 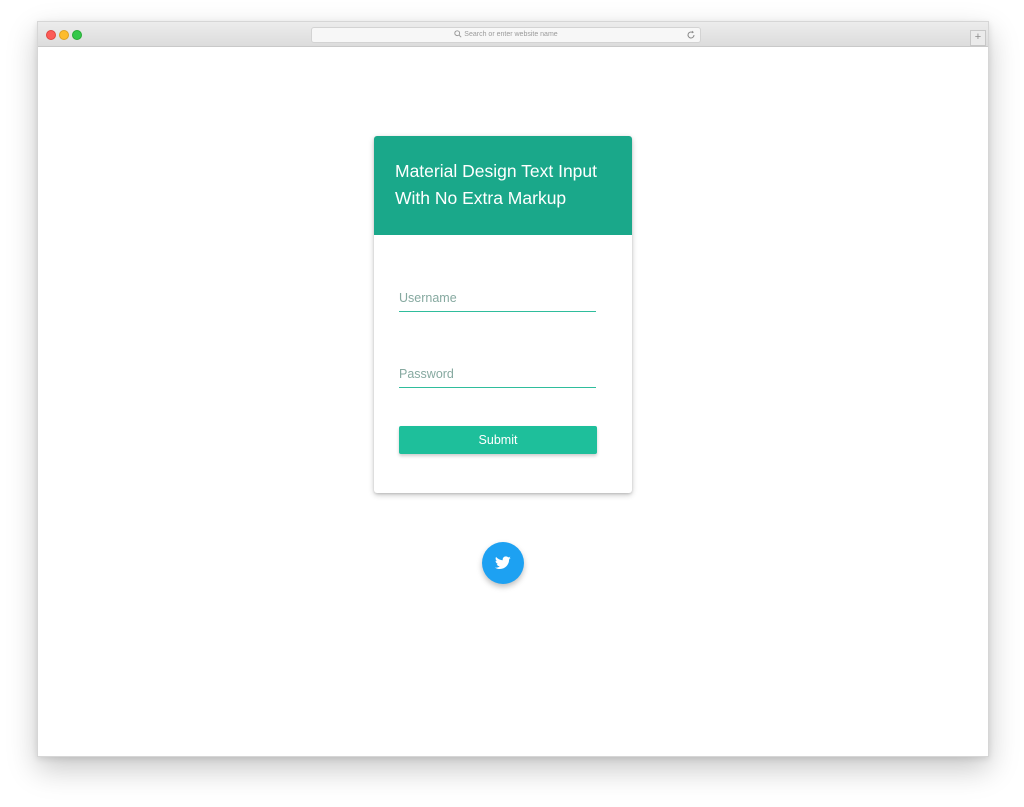 I want to click on address-bar-content: Search or enter website name, so click(x=506, y=35).